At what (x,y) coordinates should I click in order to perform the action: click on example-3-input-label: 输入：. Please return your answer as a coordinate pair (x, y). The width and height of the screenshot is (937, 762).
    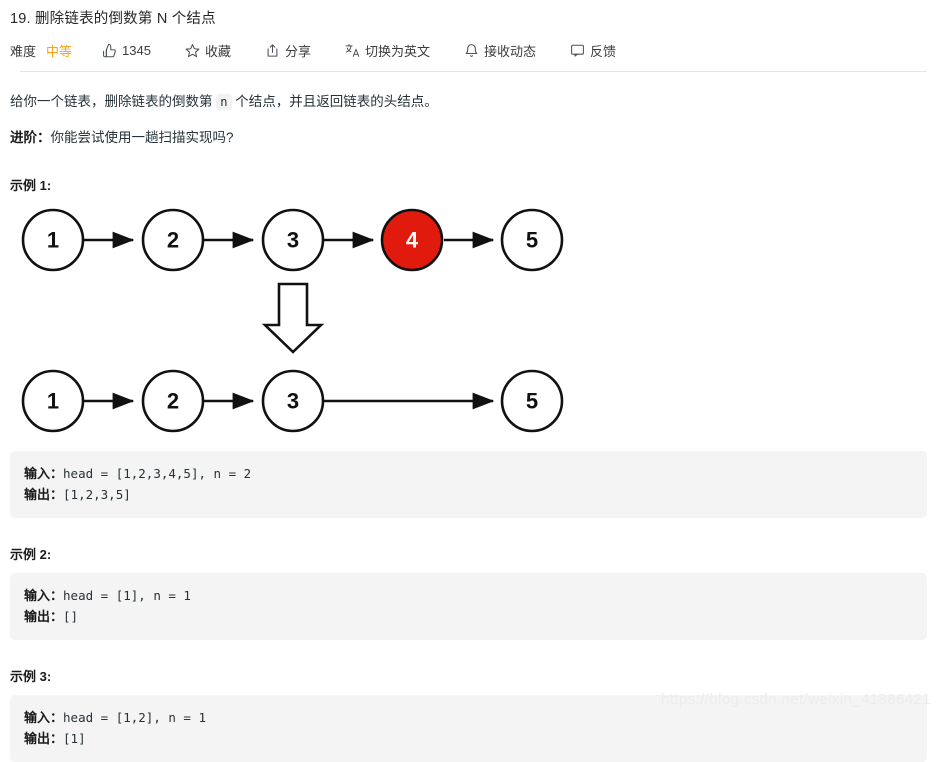
    Looking at the image, I should click on (44, 717).